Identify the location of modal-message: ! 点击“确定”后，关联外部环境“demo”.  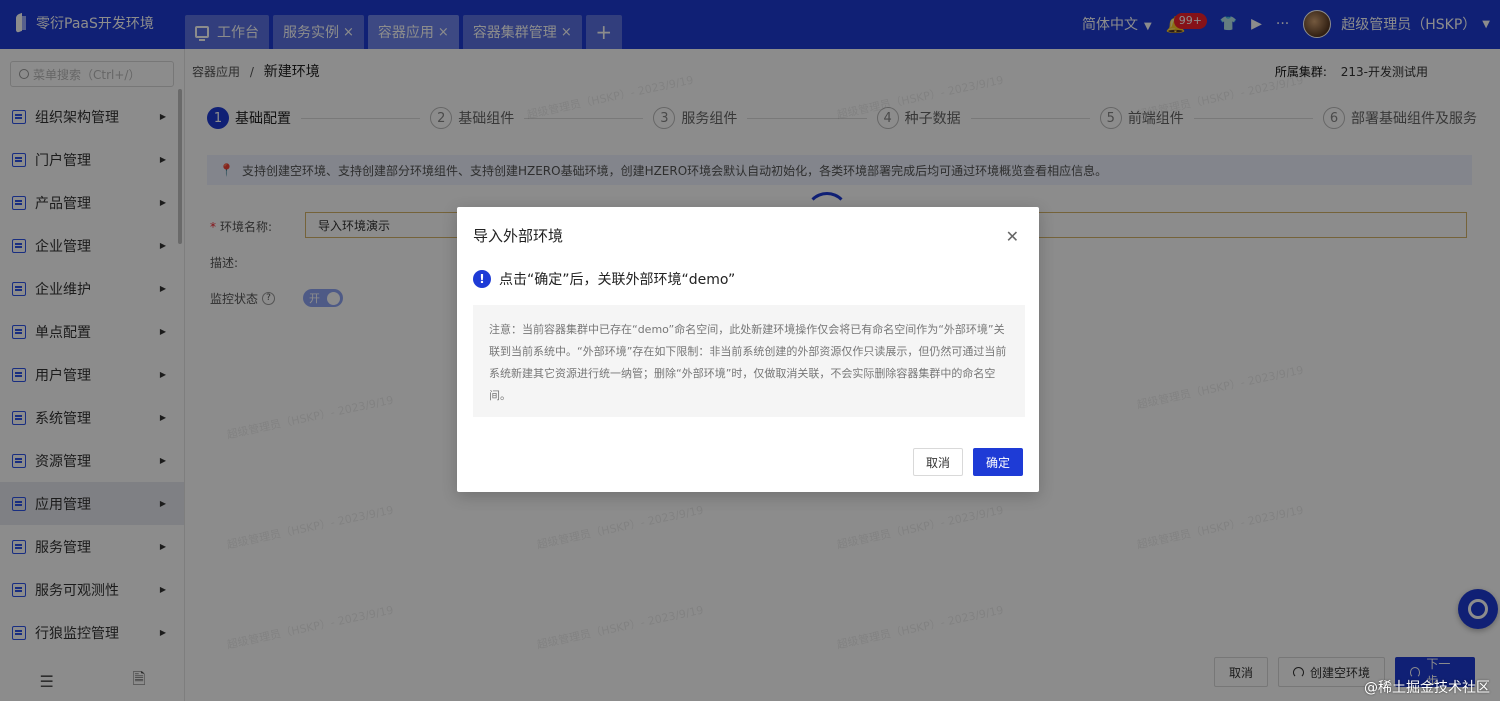
(604, 279).